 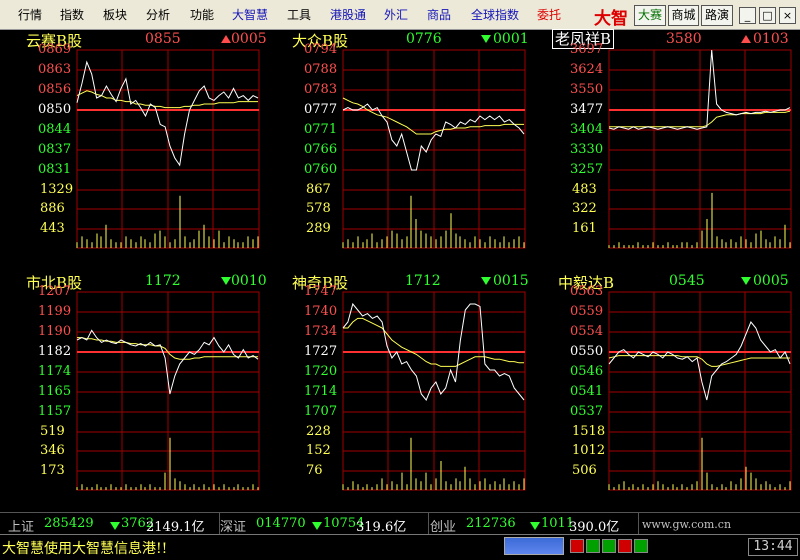 What do you see at coordinates (534, 546) in the screenshot?
I see `ticker-progress-bar` at bounding box center [534, 546].